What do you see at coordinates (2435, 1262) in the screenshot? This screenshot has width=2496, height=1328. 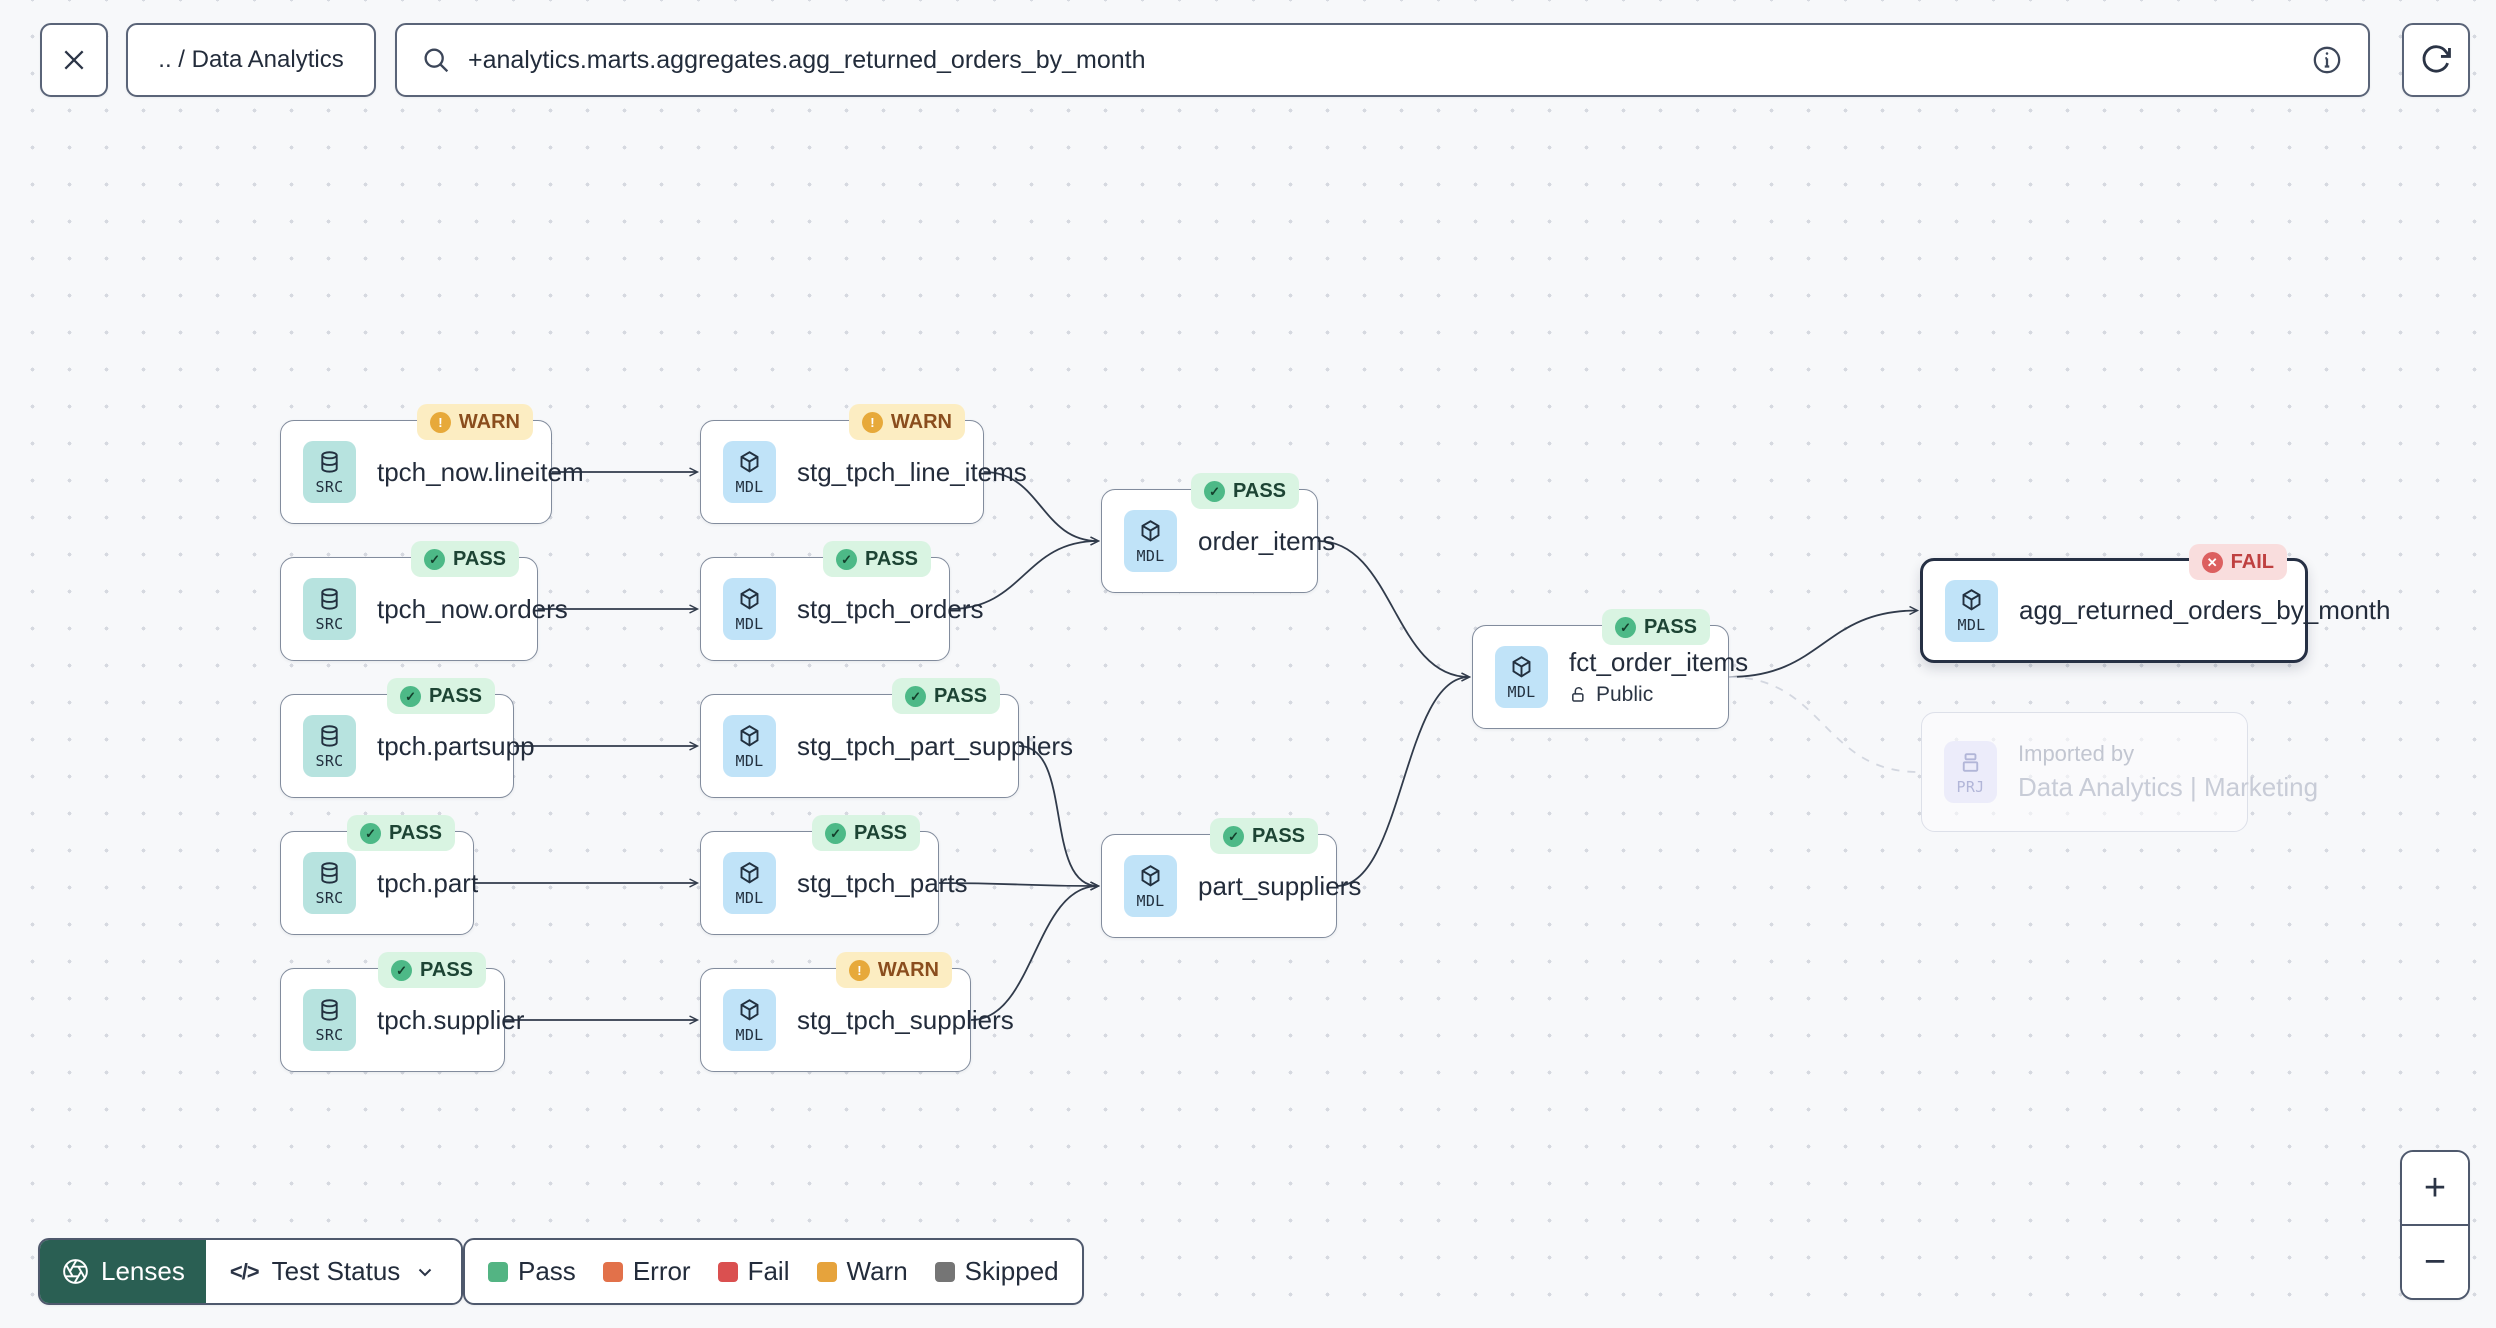 I see `zoom-out-button: −` at bounding box center [2435, 1262].